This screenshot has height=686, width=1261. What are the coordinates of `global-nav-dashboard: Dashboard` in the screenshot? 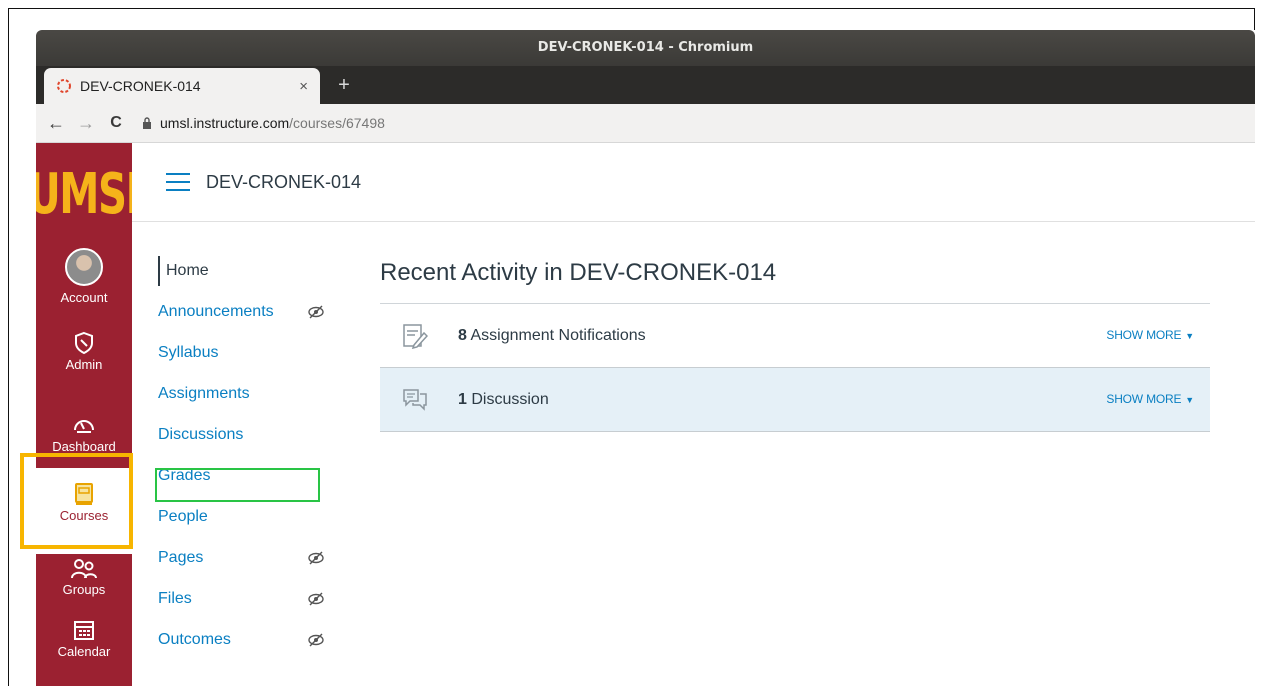 It's located at (84, 433).